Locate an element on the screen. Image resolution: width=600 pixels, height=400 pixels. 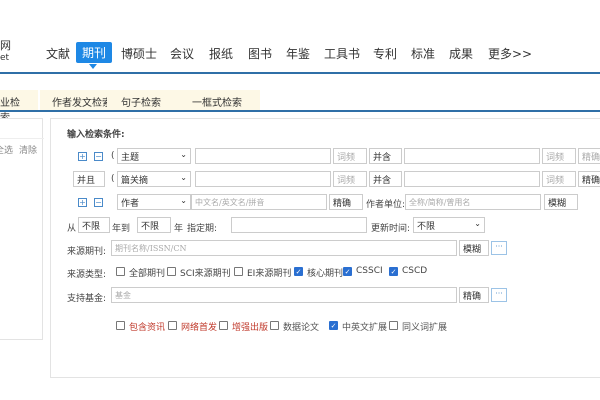
from-year-select: 不限 is located at coordinates (94, 225).